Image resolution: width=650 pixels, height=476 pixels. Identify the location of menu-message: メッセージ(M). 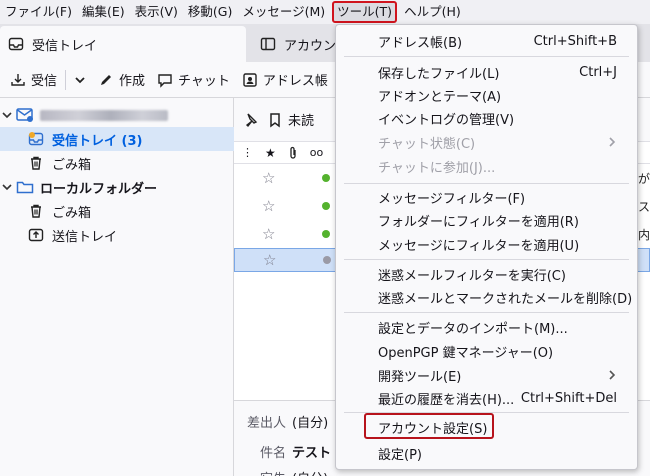
(283, 12).